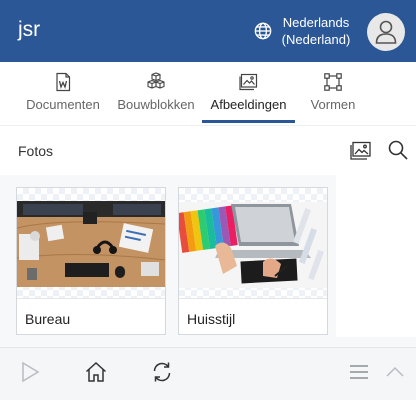 This screenshot has height=400, width=416. I want to click on app-brand: jsr, so click(29, 29).